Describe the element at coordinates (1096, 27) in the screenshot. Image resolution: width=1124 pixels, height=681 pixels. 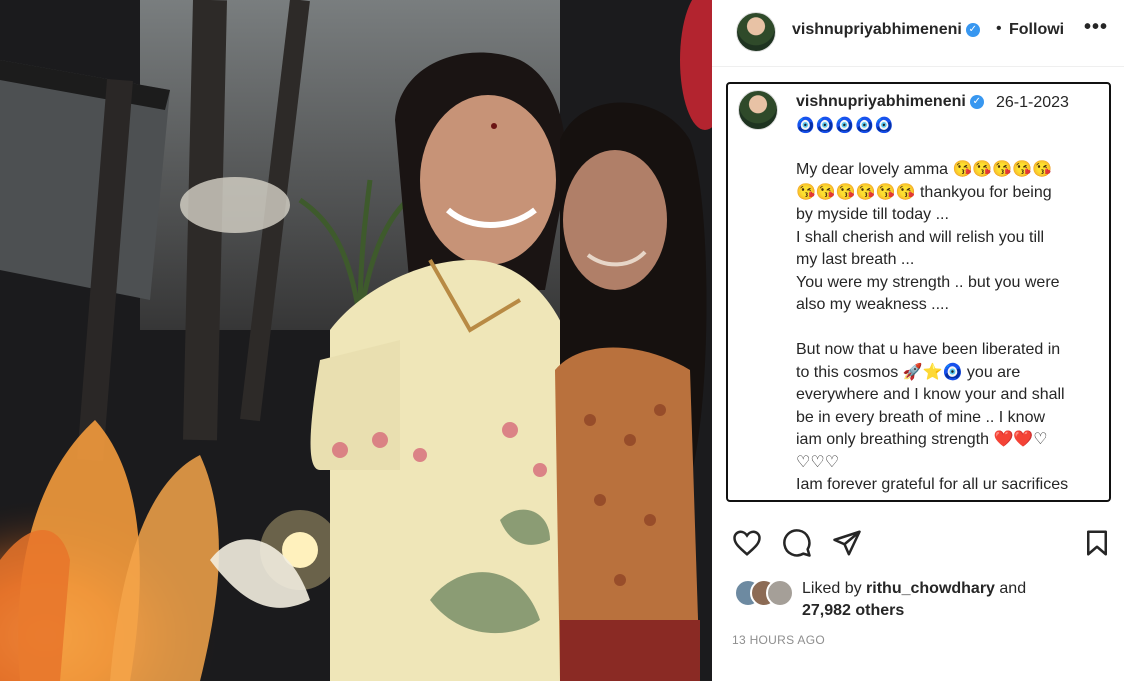
I see `more-options-icon: •••` at that location.